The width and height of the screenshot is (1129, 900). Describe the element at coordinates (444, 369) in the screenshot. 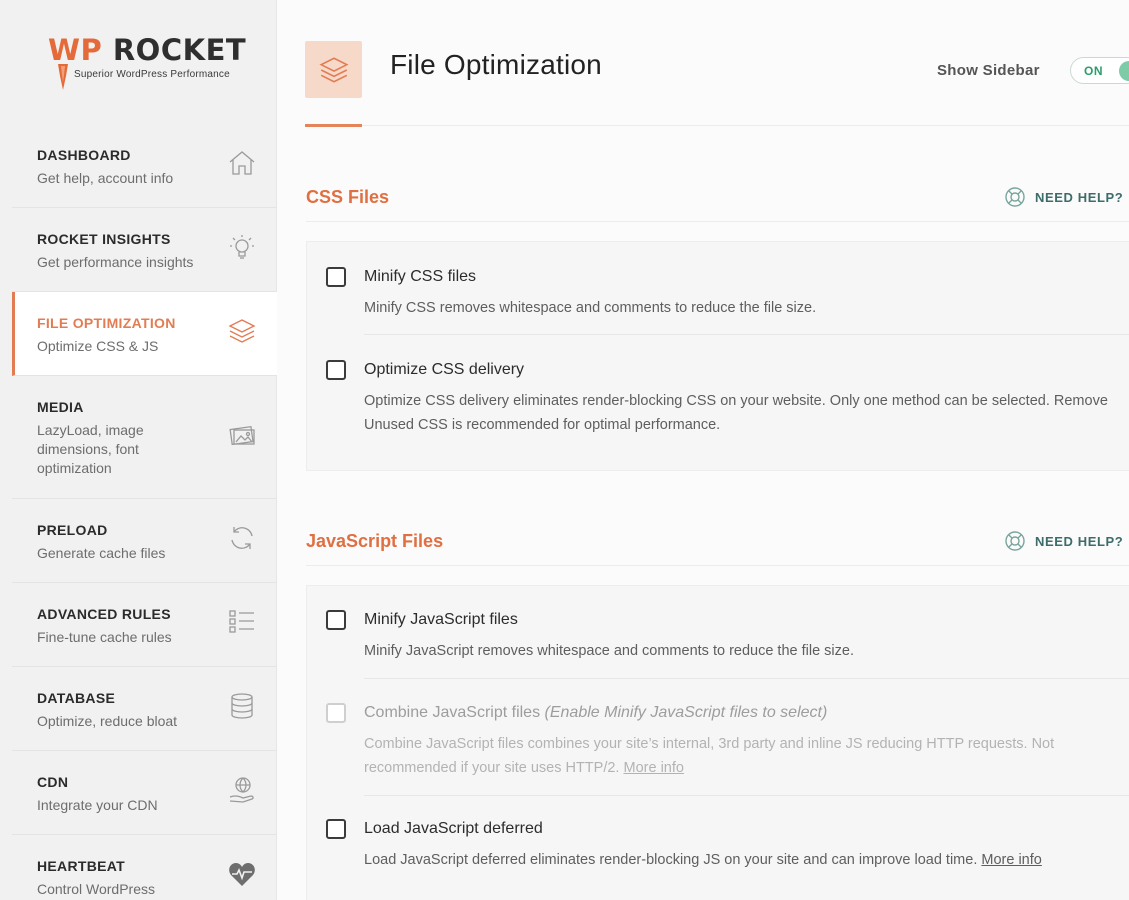

I see `option-title: Optimize CSS delivery` at that location.